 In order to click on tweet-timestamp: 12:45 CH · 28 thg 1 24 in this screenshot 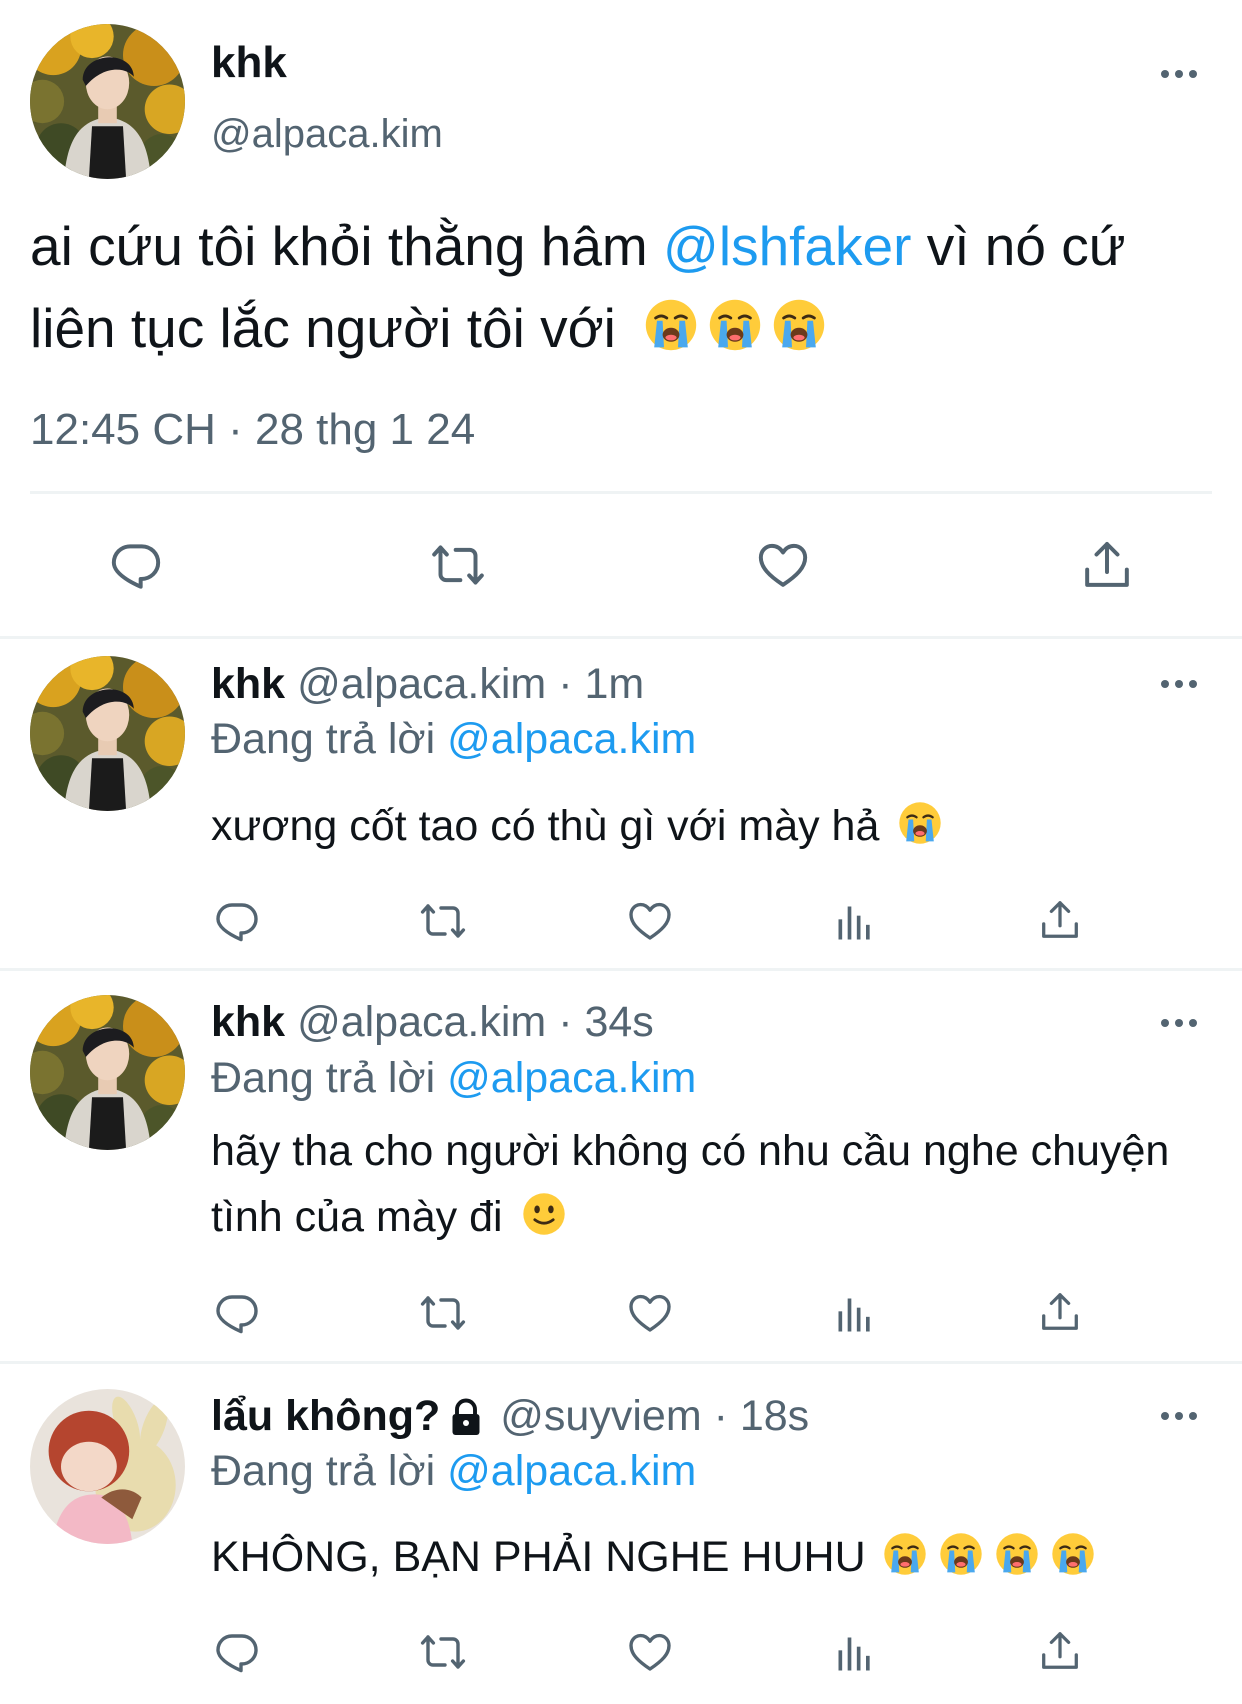, I will do `click(252, 430)`.